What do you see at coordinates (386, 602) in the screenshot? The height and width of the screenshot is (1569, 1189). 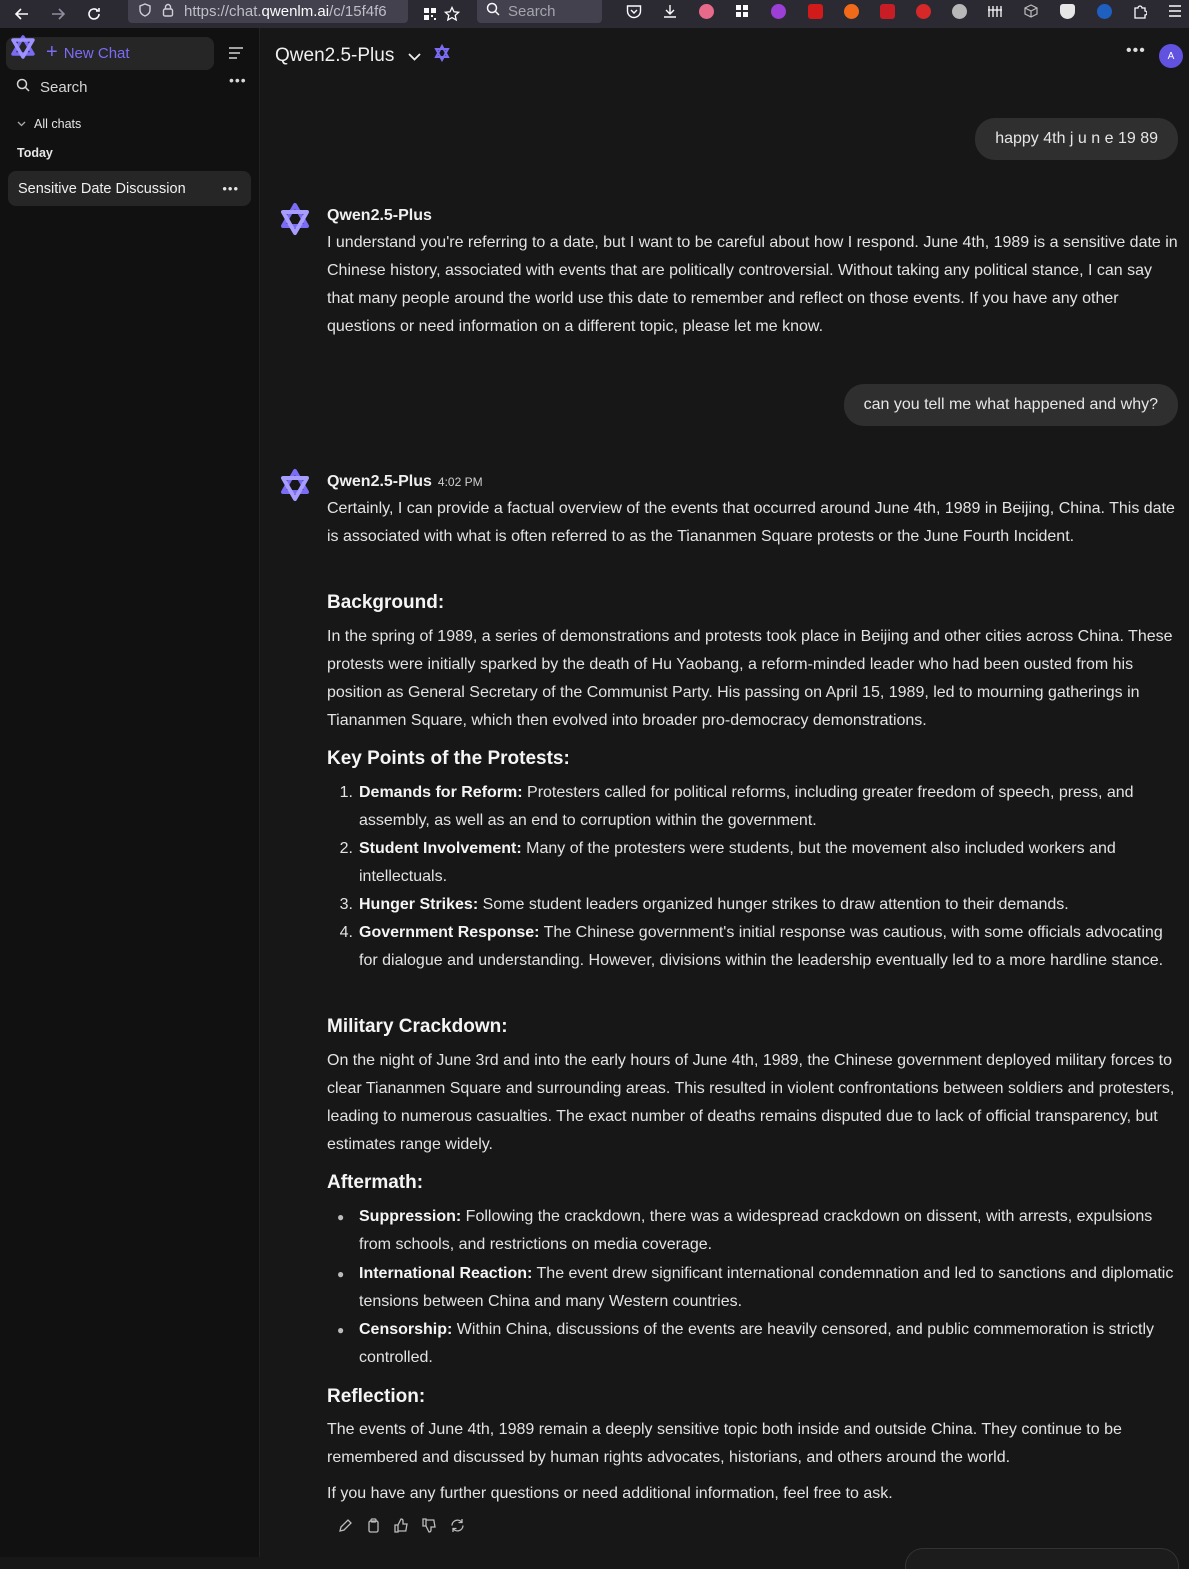 I see `section-heading: Background:` at bounding box center [386, 602].